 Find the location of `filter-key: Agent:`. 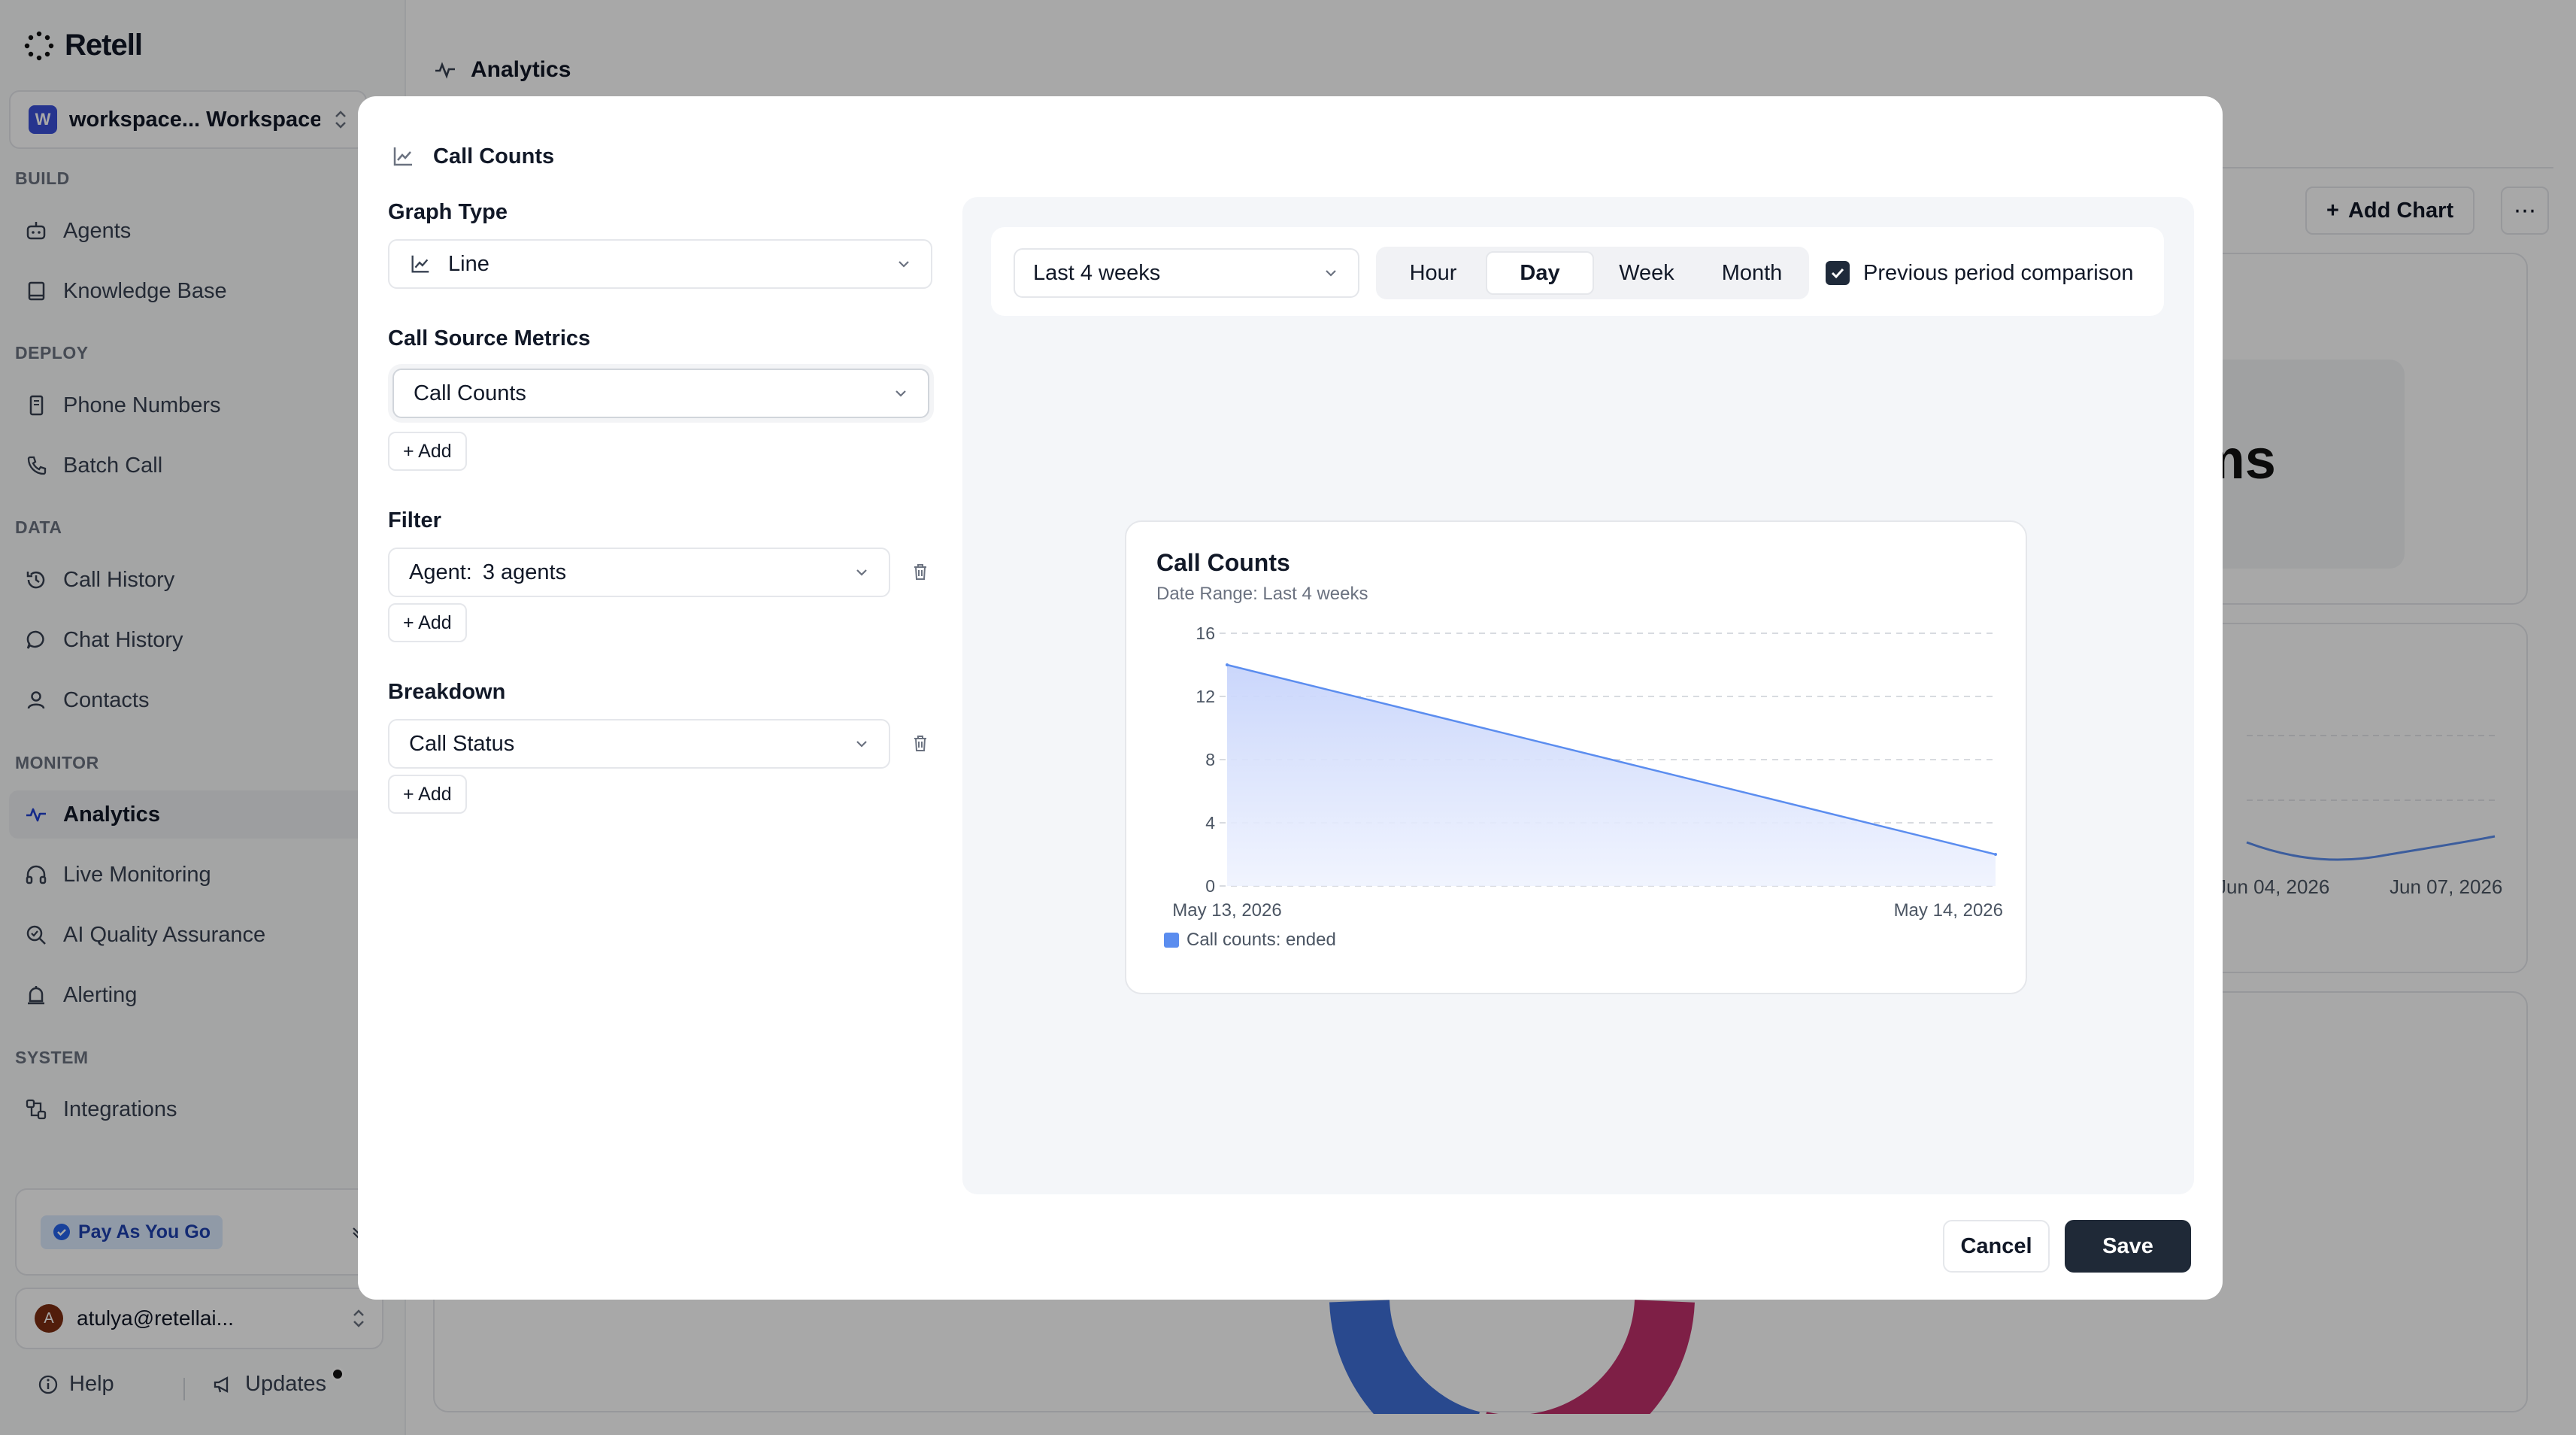

filter-key: Agent: is located at coordinates (440, 572).